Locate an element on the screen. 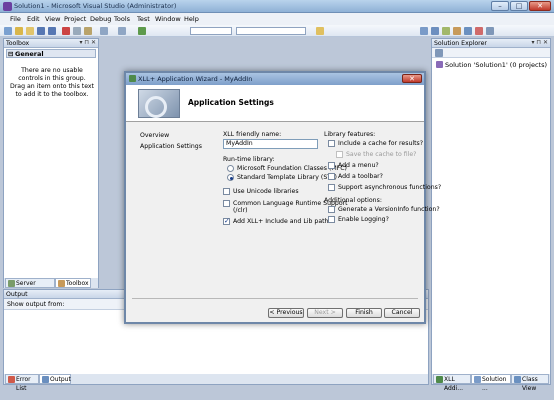 The width and height of the screenshot is (554, 400). menu-file: File is located at coordinates (15, 19).